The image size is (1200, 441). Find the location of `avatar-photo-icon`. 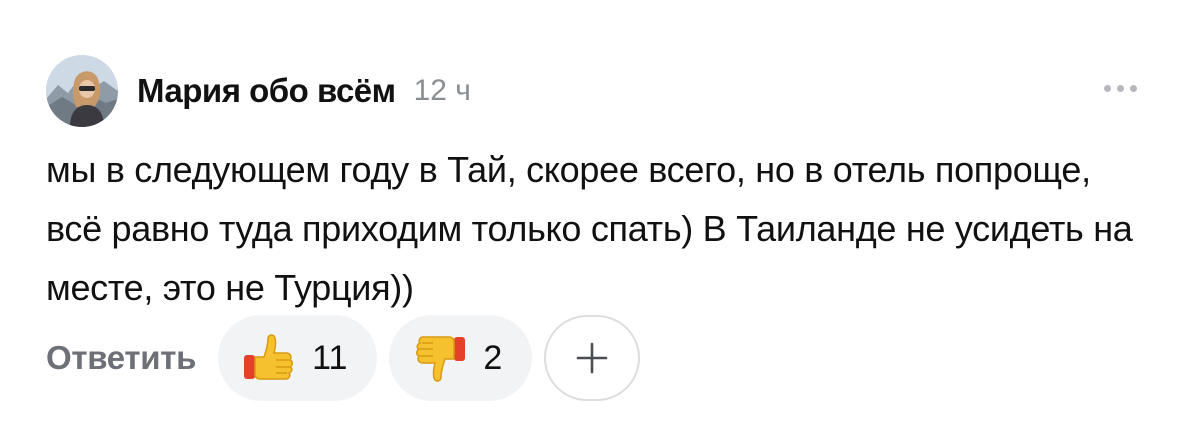

avatar-photo-icon is located at coordinates (82, 91).